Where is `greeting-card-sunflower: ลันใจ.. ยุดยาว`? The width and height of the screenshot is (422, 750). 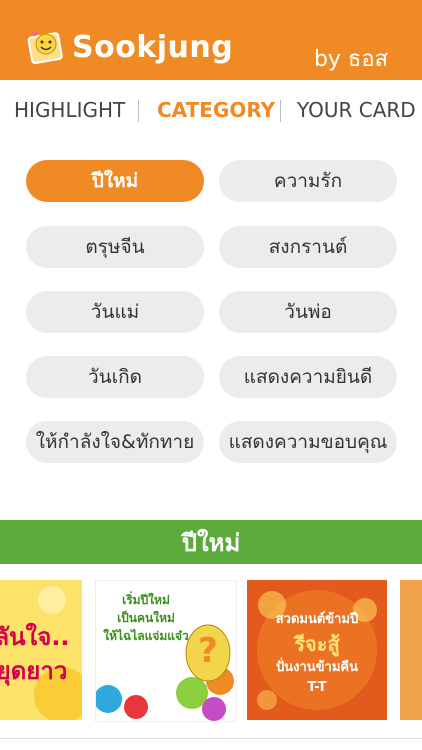
greeting-card-sunflower: ลันใจ.. ยุดยาว is located at coordinates (41, 650).